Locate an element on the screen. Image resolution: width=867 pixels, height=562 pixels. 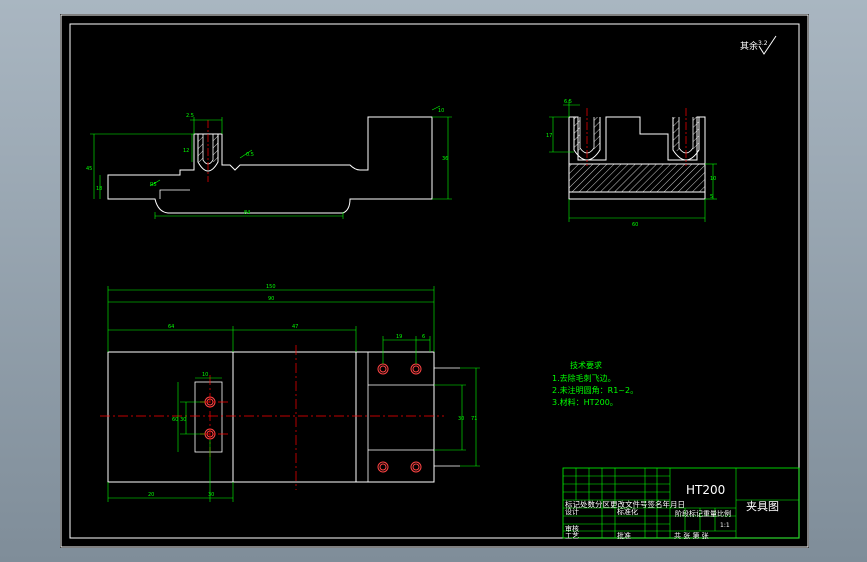
dim-top-right-span: 71 is located at coordinates (474, 419).